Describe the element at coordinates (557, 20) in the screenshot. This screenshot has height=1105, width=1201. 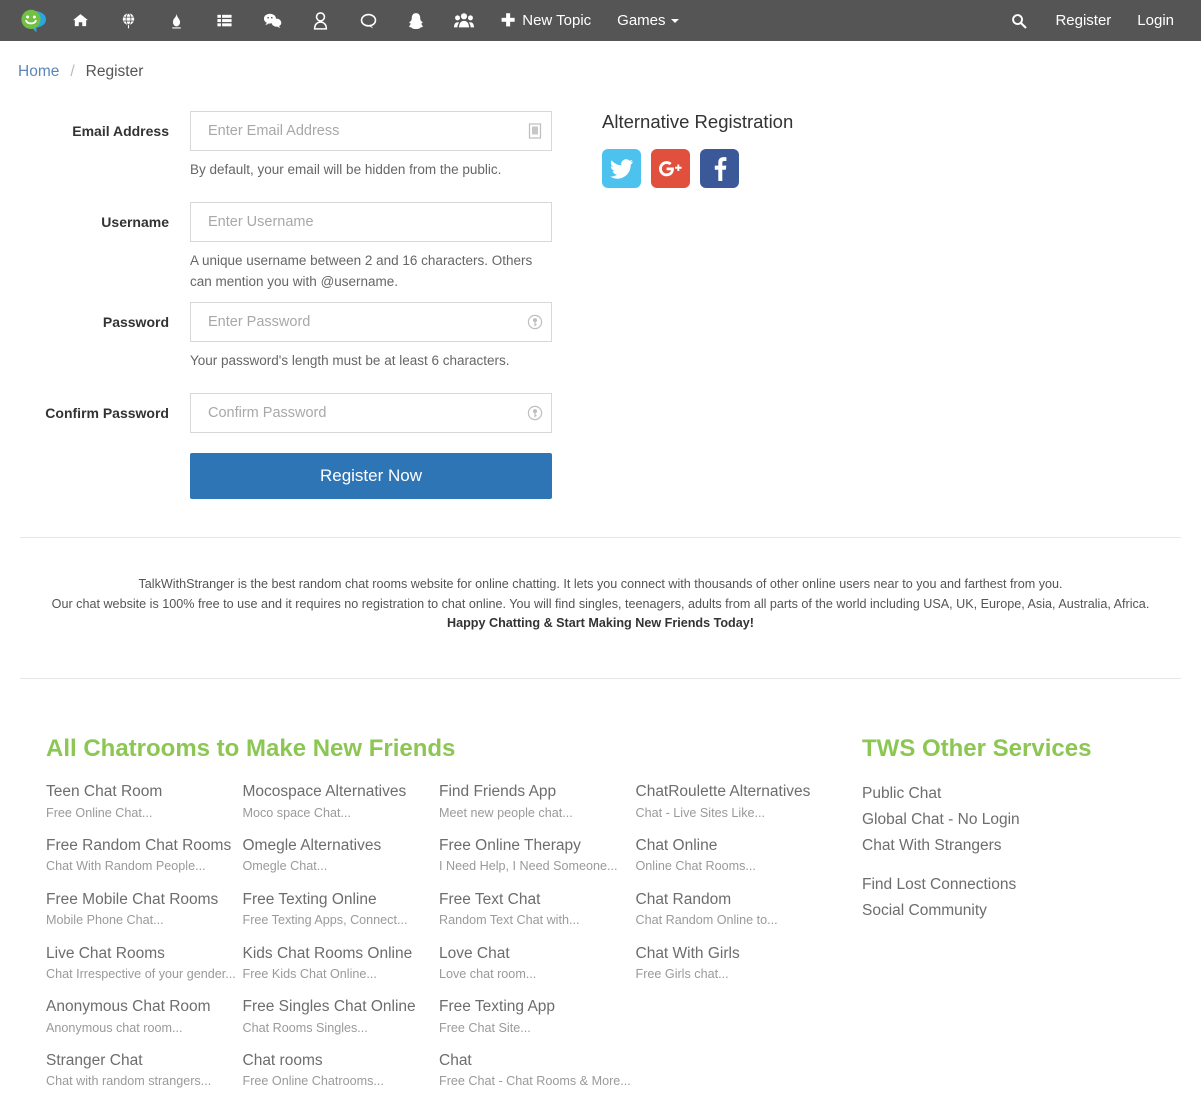
I see `new-topic-label: New Topic` at that location.